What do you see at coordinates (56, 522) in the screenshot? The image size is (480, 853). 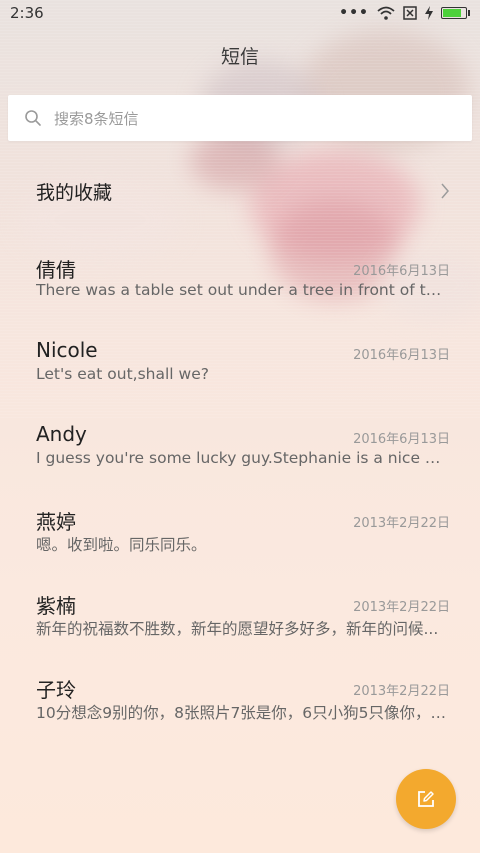 I see `conversation-name: 燕婷` at bounding box center [56, 522].